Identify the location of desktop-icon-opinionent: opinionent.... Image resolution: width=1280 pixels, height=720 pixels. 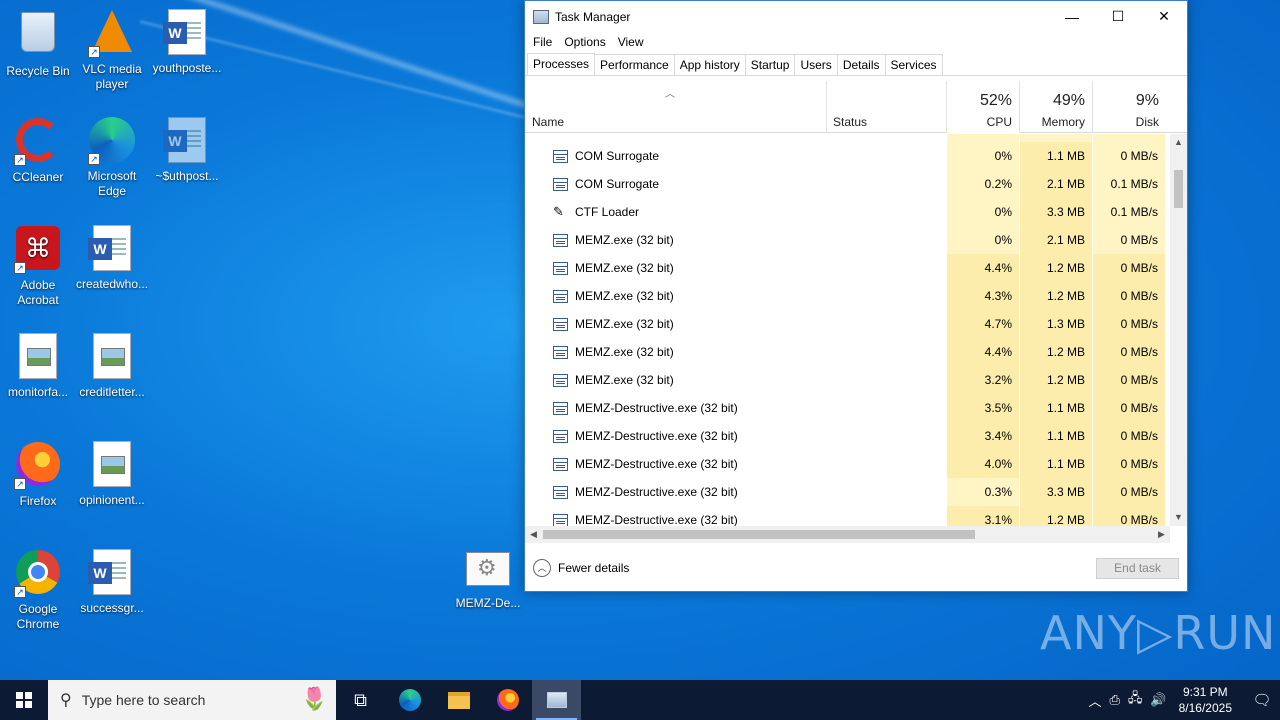
(112, 474).